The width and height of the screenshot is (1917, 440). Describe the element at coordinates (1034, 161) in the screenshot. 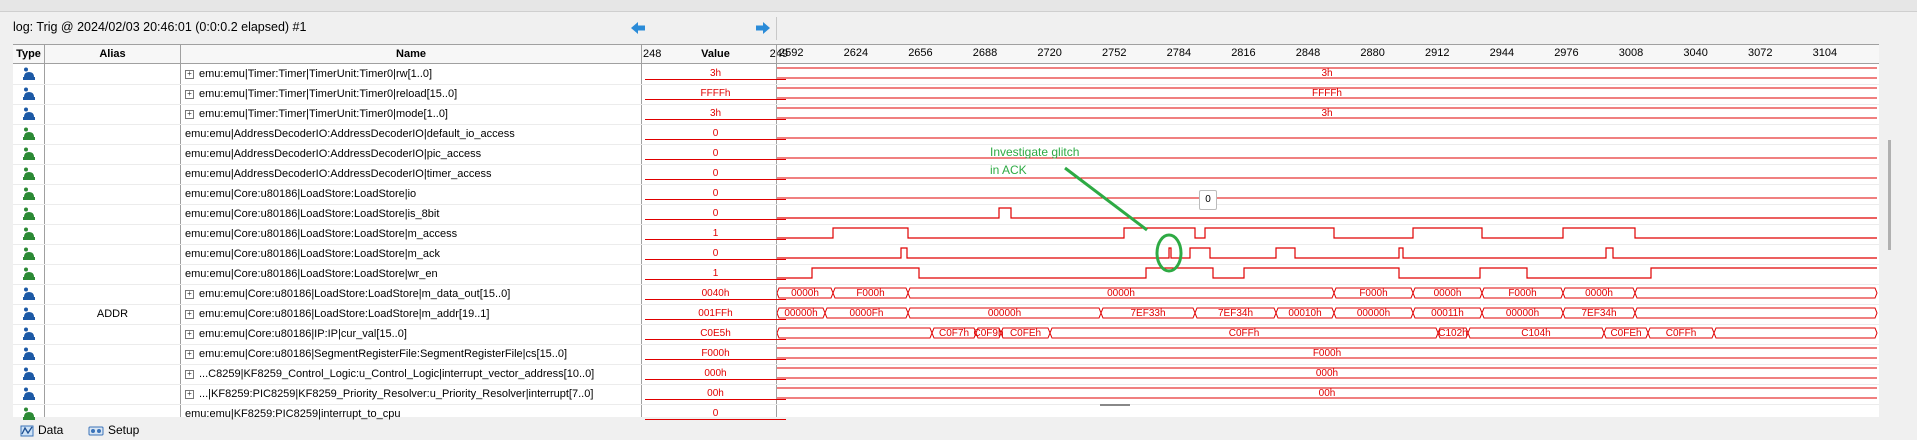

I see `glitch-annotation: Investigate glitch in ACK` at that location.